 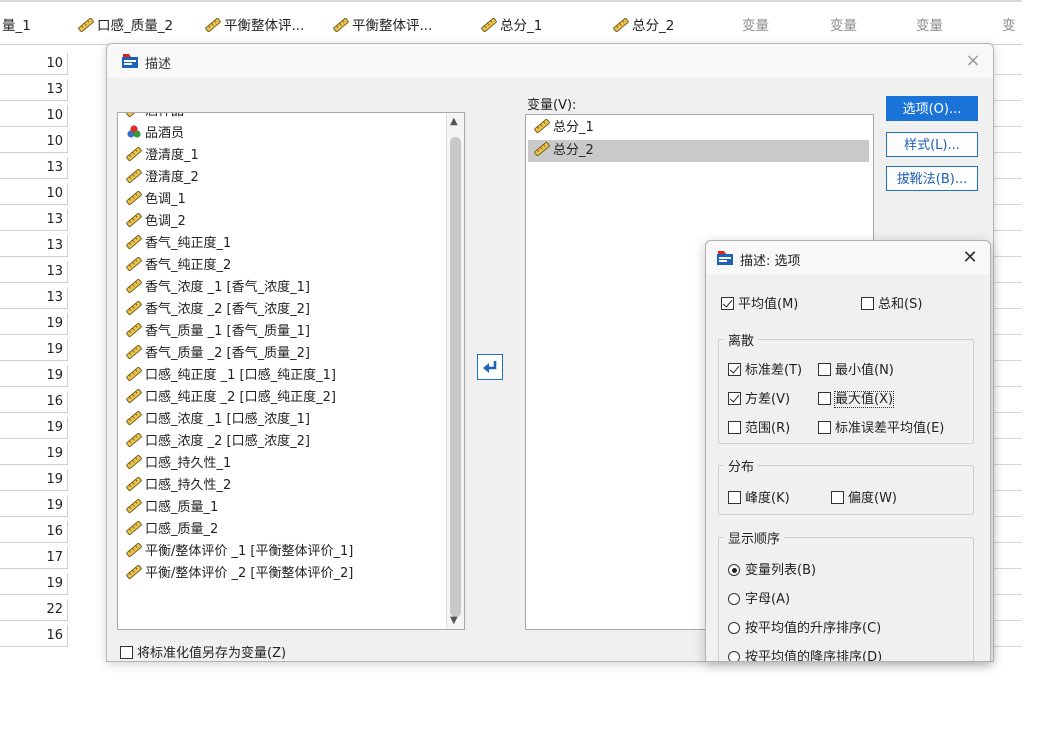 I want to click on dialog-title-bar: 描述 ×, so click(x=550, y=61).